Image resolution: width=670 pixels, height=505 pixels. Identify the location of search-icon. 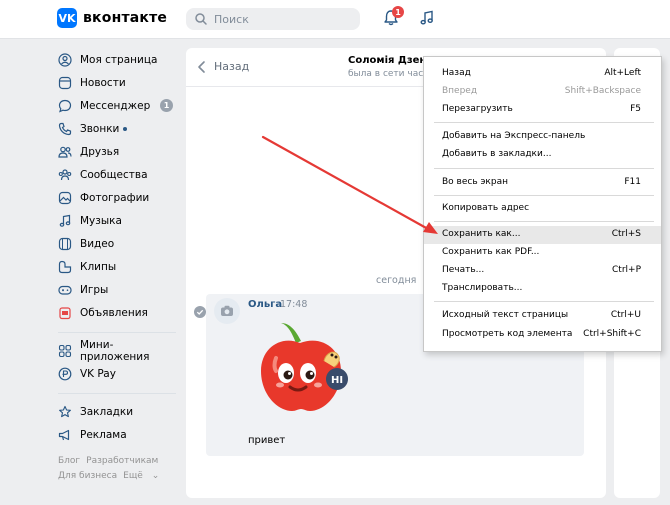
(201, 19).